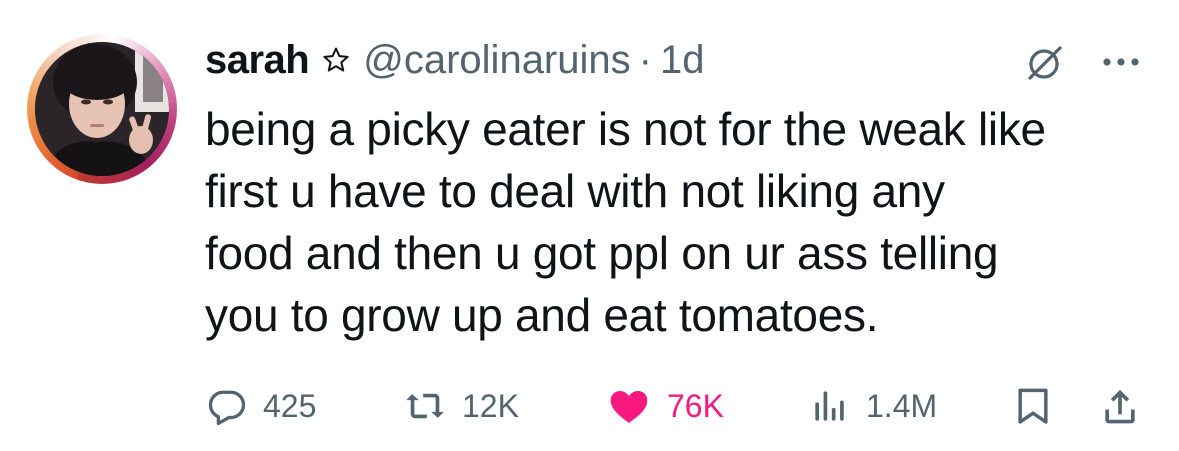 The width and height of the screenshot is (1179, 451). Describe the element at coordinates (490, 405) in the screenshot. I see `retweet-count: 12K` at that location.